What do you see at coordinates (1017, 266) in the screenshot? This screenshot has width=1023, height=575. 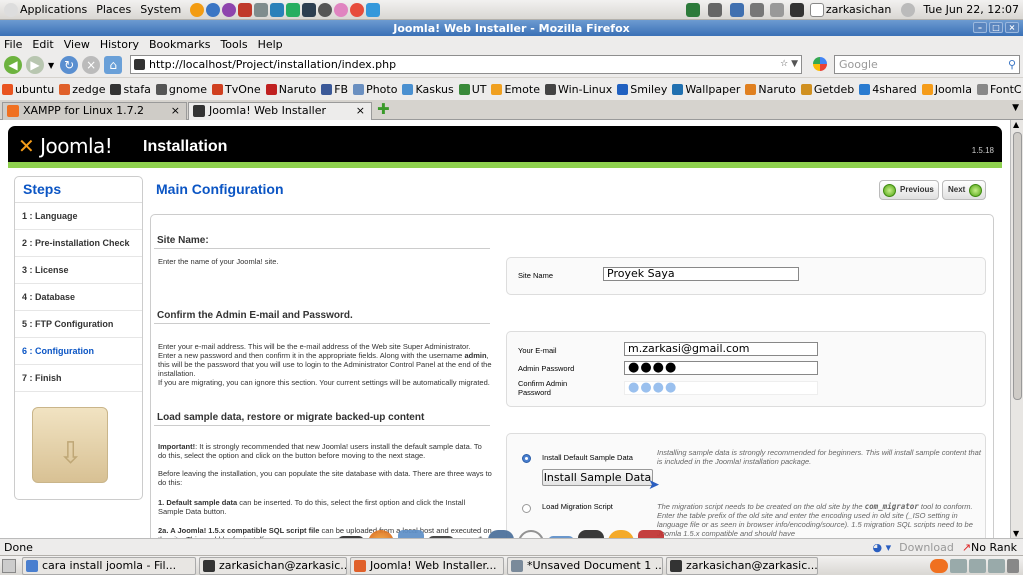 I see `scroll-thumb` at bounding box center [1017, 266].